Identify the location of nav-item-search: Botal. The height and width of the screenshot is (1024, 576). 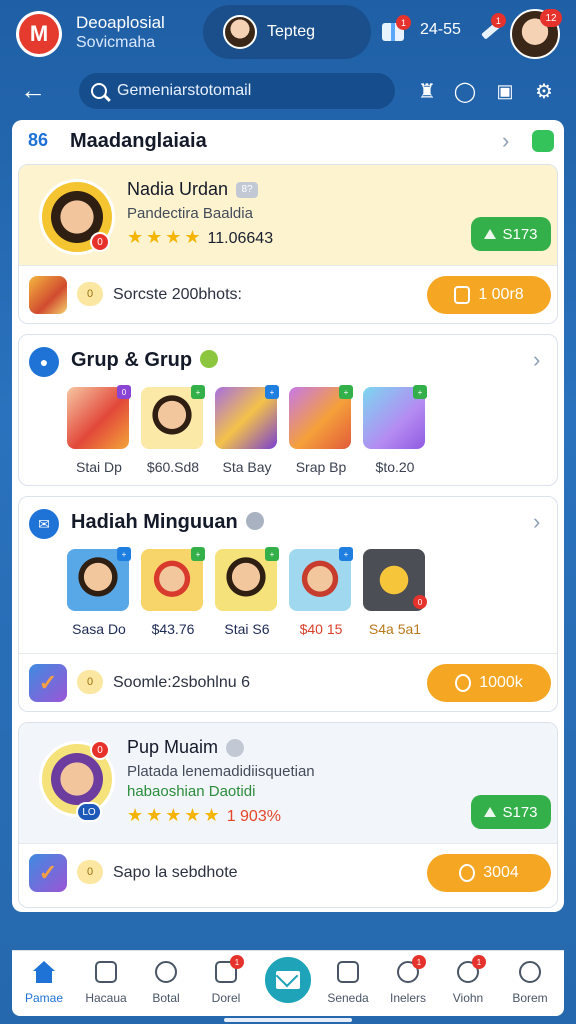
(166, 983).